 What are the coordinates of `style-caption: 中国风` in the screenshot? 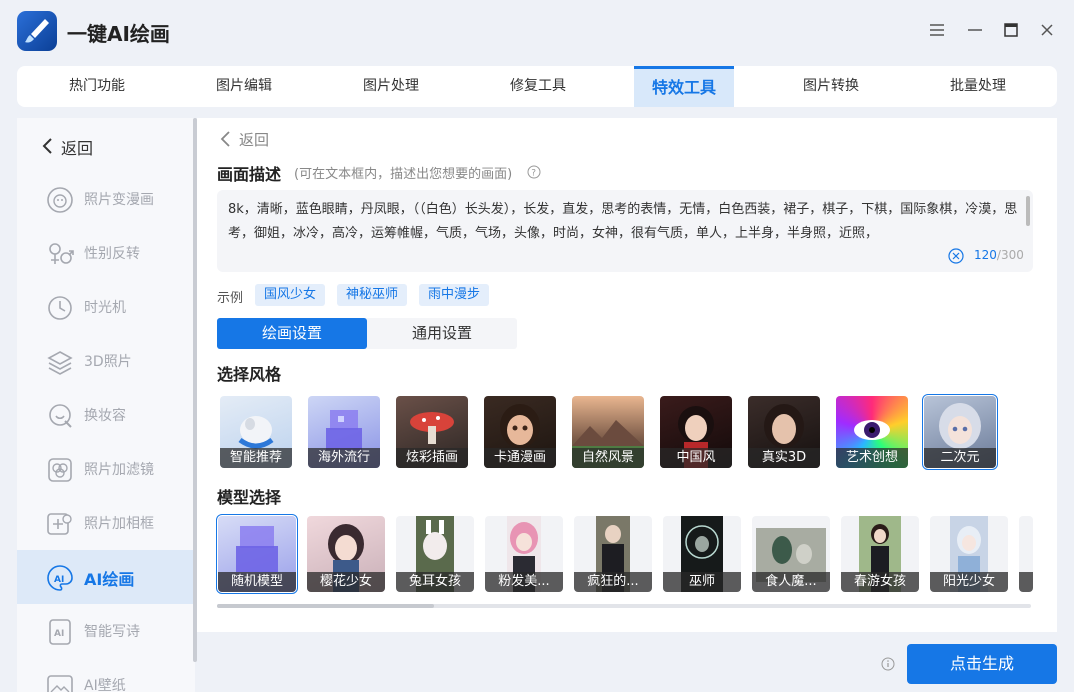 It's located at (696, 458).